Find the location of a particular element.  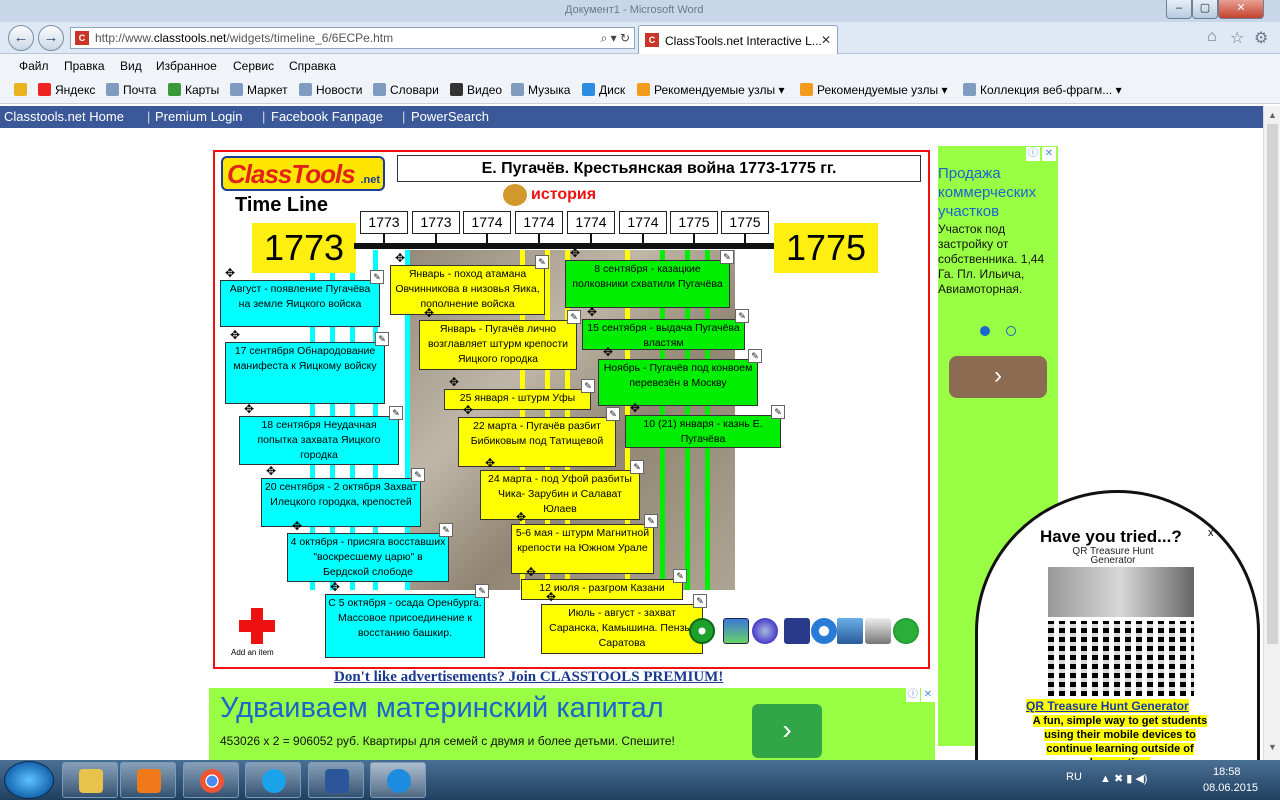

minimize-button: – is located at coordinates (1179, 9).